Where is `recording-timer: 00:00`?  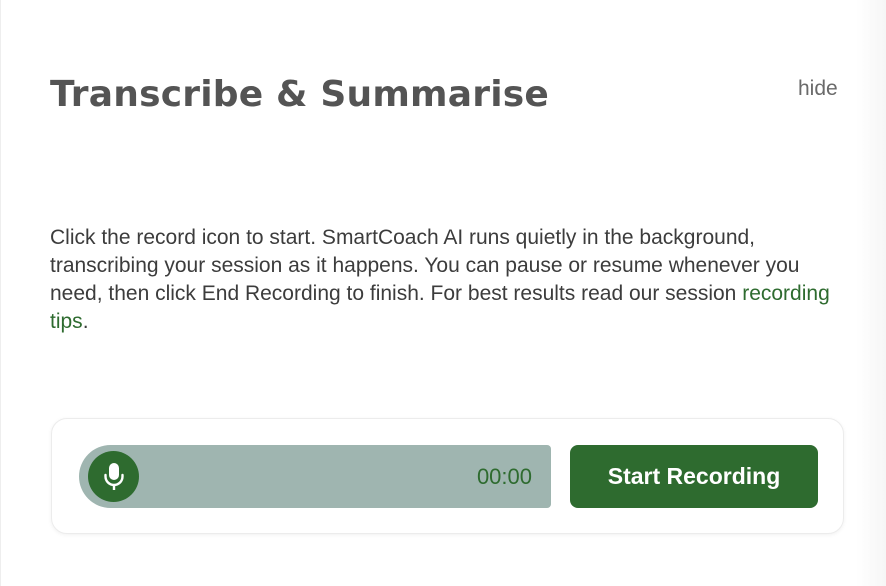
recording-timer: 00:00 is located at coordinates (504, 476).